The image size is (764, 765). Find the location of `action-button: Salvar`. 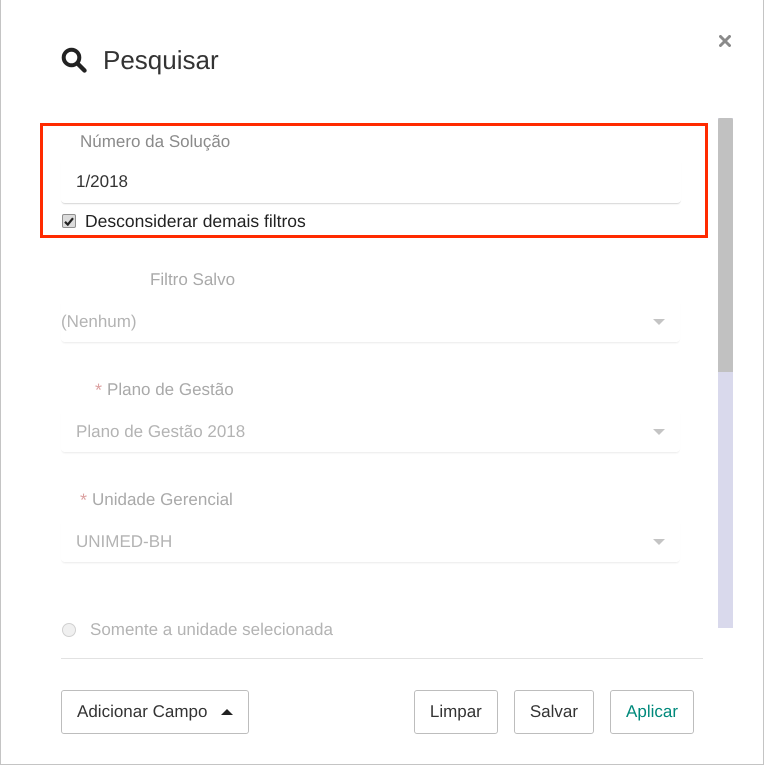

action-button: Salvar is located at coordinates (554, 712).